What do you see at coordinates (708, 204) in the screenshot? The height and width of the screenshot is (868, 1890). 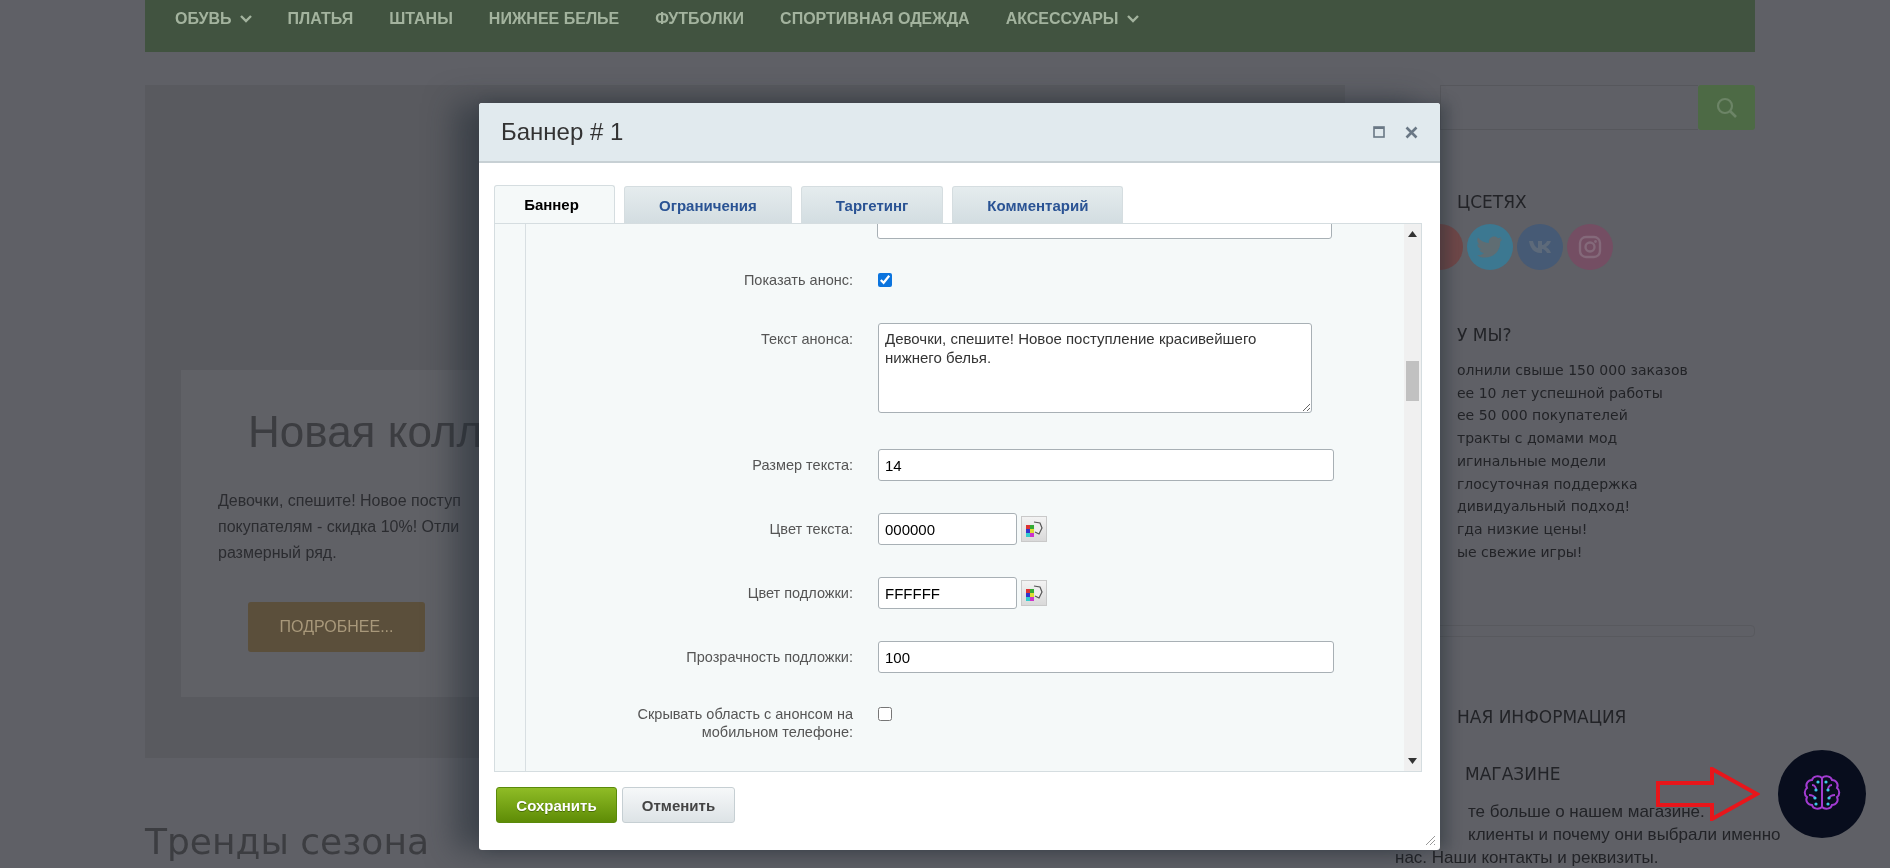 I see `tab: Ограничения` at bounding box center [708, 204].